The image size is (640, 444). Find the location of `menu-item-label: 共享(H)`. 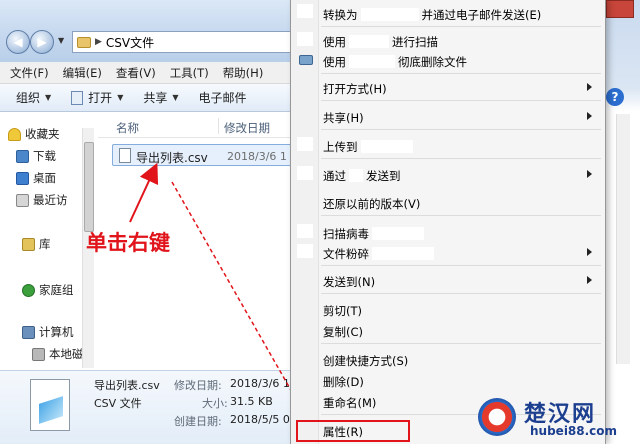

menu-item-label: 共享(H) is located at coordinates (343, 118).